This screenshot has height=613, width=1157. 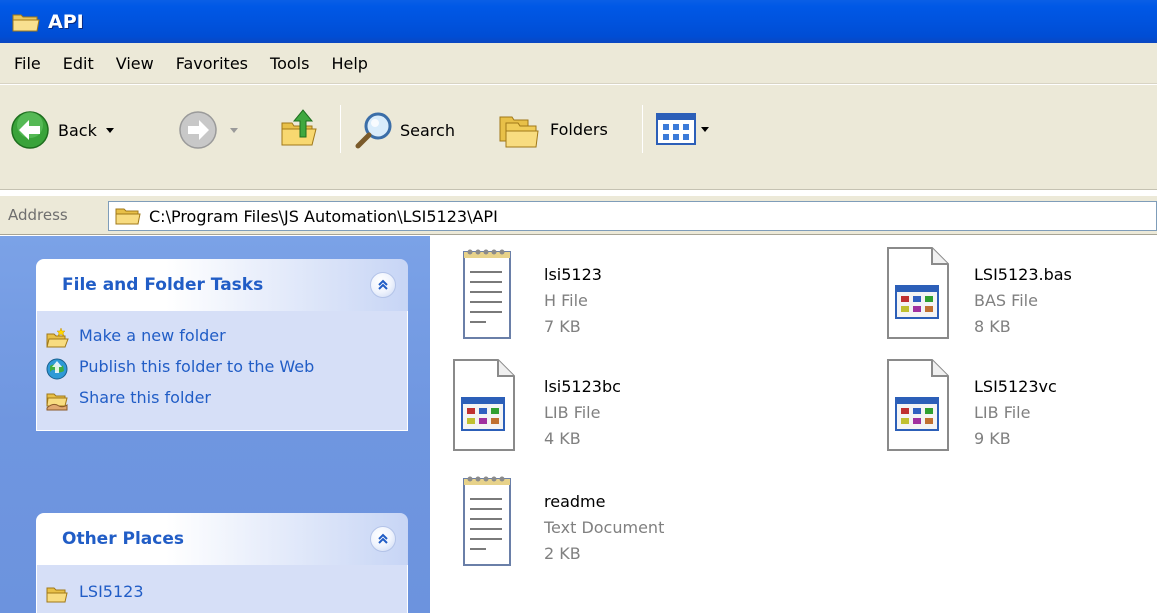 I want to click on task-label: Publish this folder to the Web, so click(x=197, y=366).